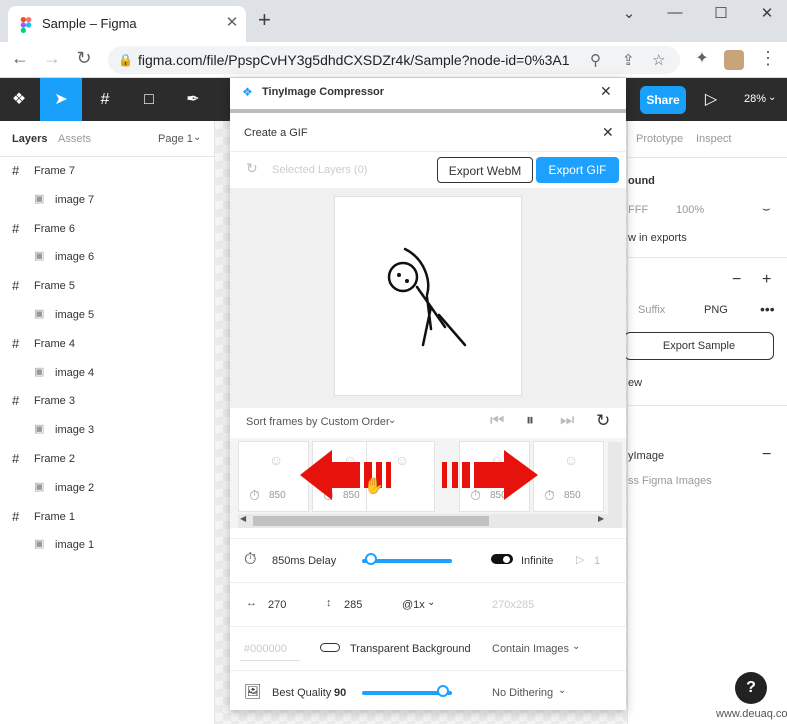 This screenshot has height=724, width=787. I want to click on page-selector: Page 1, so click(175, 139).